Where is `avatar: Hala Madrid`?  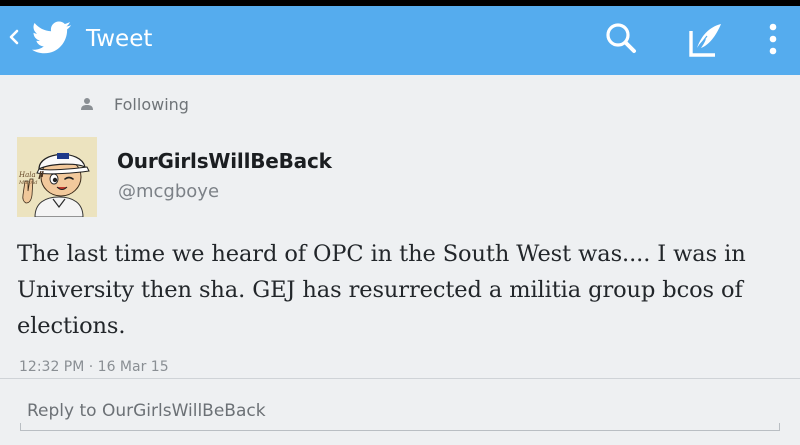 avatar: Hala Madrid is located at coordinates (57, 177).